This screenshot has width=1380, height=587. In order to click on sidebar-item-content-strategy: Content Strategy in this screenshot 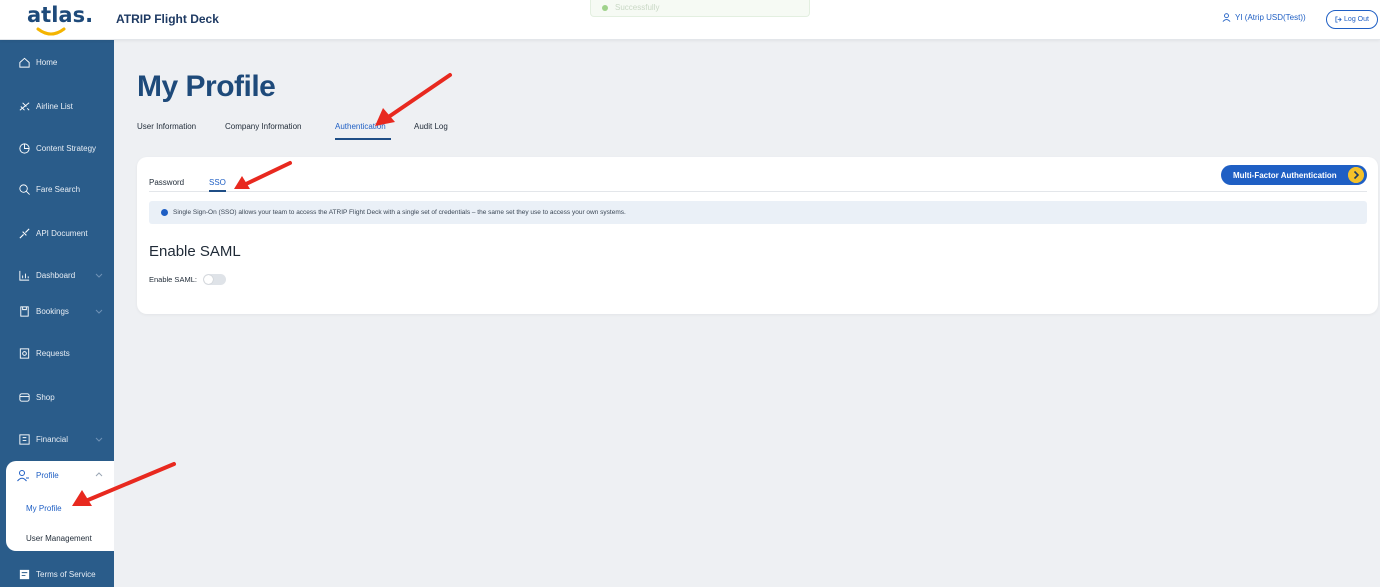, I will do `click(57, 149)`.